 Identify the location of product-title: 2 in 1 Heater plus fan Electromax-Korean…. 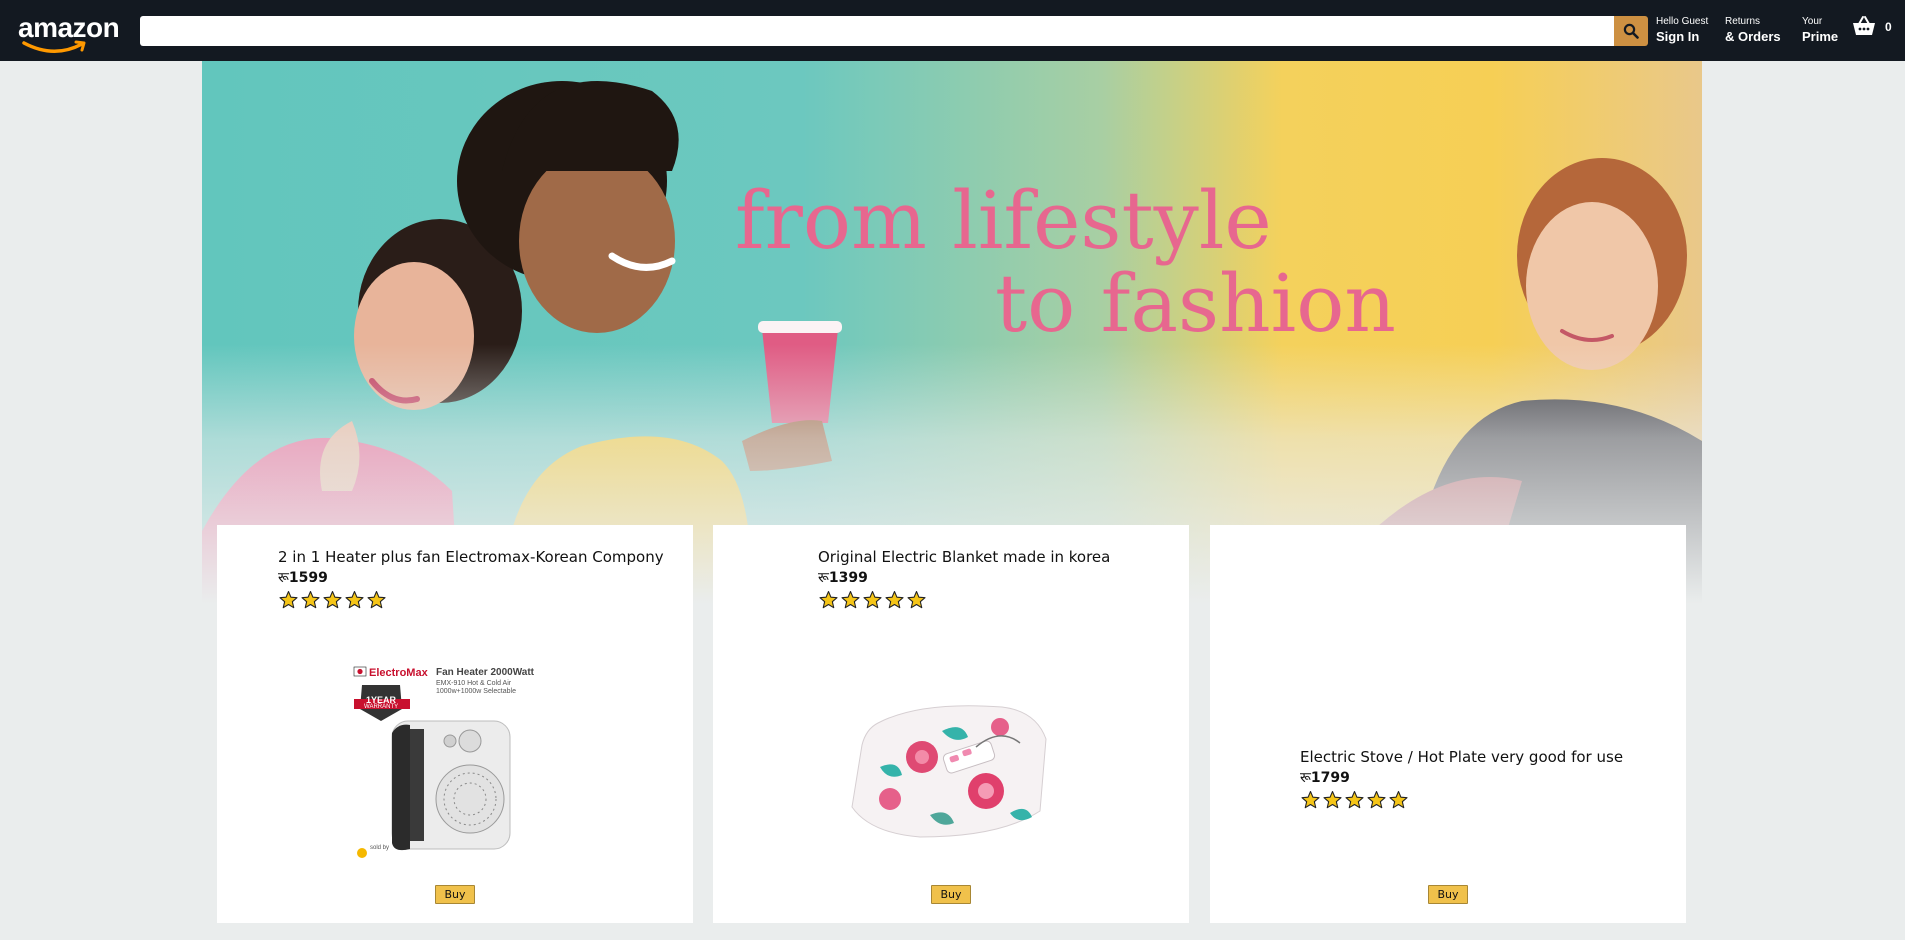
(471, 557).